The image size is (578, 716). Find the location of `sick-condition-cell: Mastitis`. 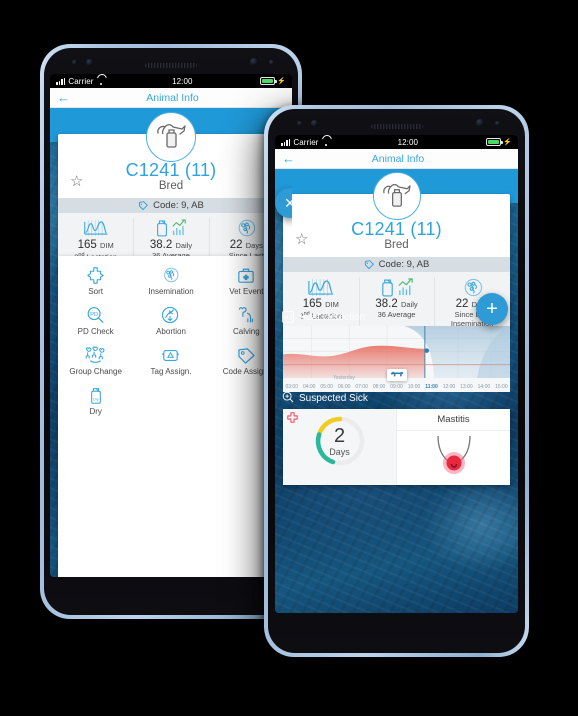

sick-condition-cell: Mastitis is located at coordinates (453, 447).